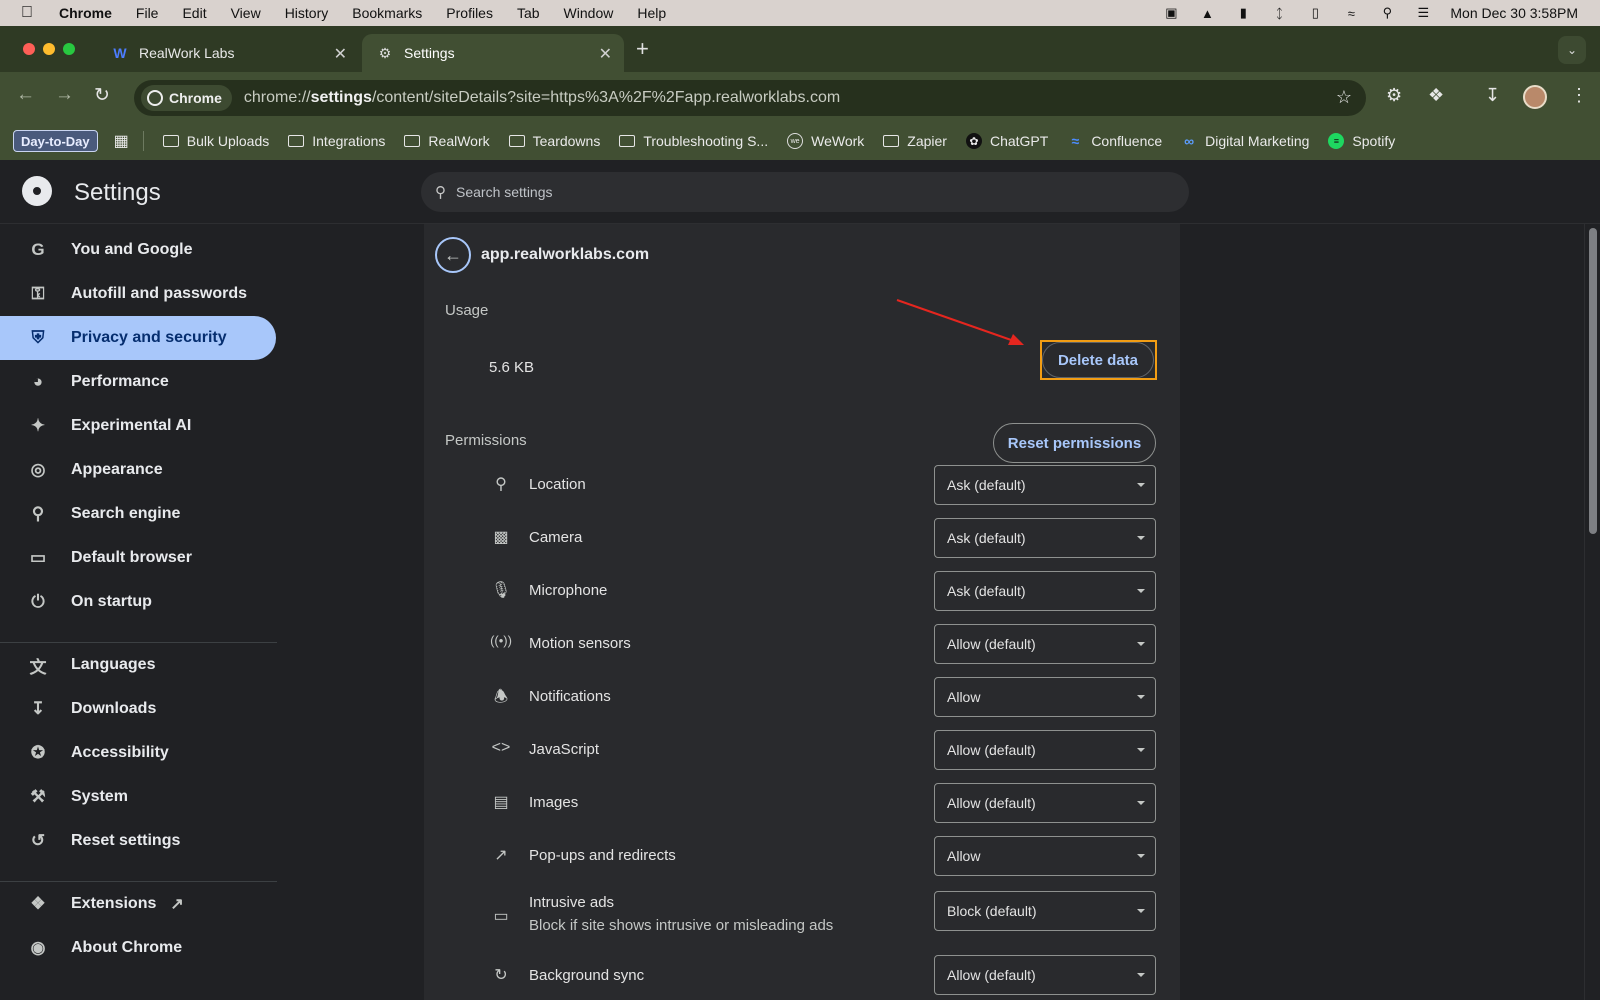 The image size is (1600, 1000). What do you see at coordinates (651, 13) in the screenshot?
I see `menu-help: Help` at bounding box center [651, 13].